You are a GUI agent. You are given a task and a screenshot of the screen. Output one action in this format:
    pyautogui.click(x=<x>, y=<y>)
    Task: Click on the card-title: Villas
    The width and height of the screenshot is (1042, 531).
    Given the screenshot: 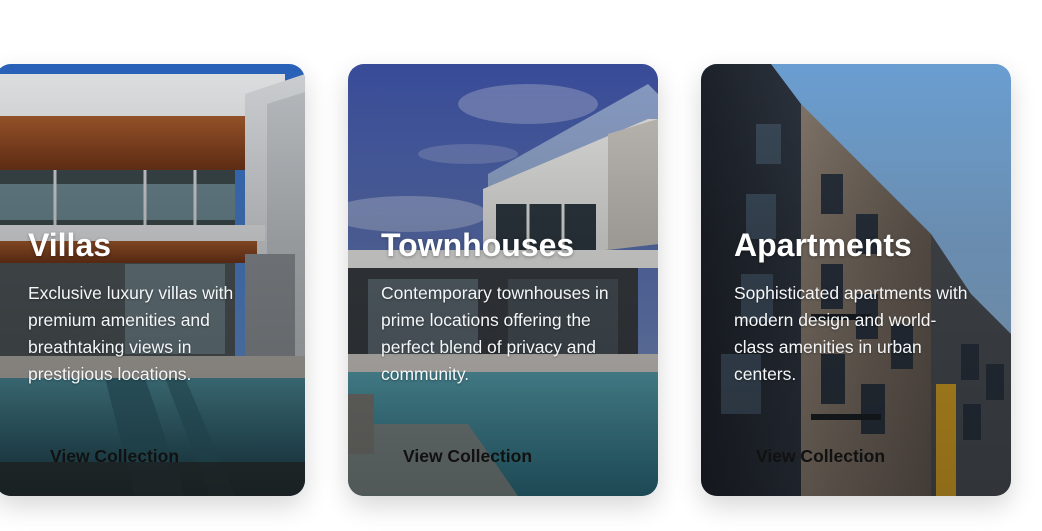 What is the action you would take?
    pyautogui.click(x=70, y=245)
    